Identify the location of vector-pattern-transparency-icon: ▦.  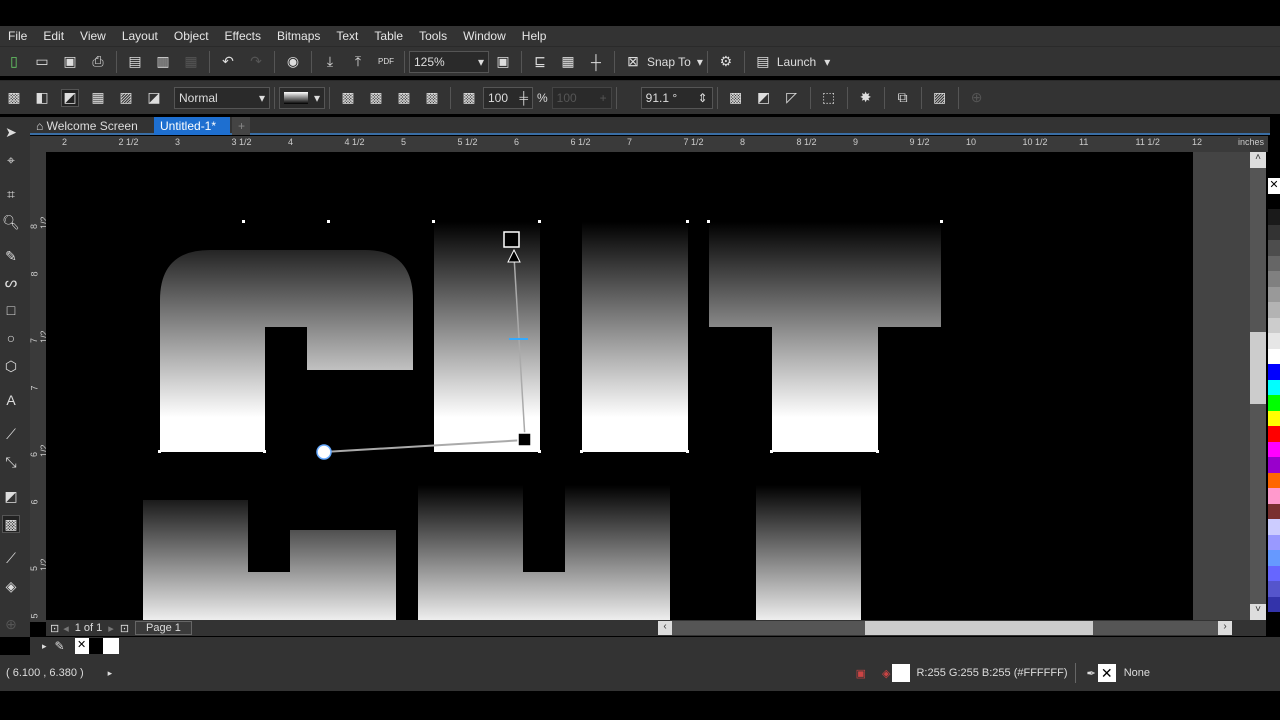
(98, 98).